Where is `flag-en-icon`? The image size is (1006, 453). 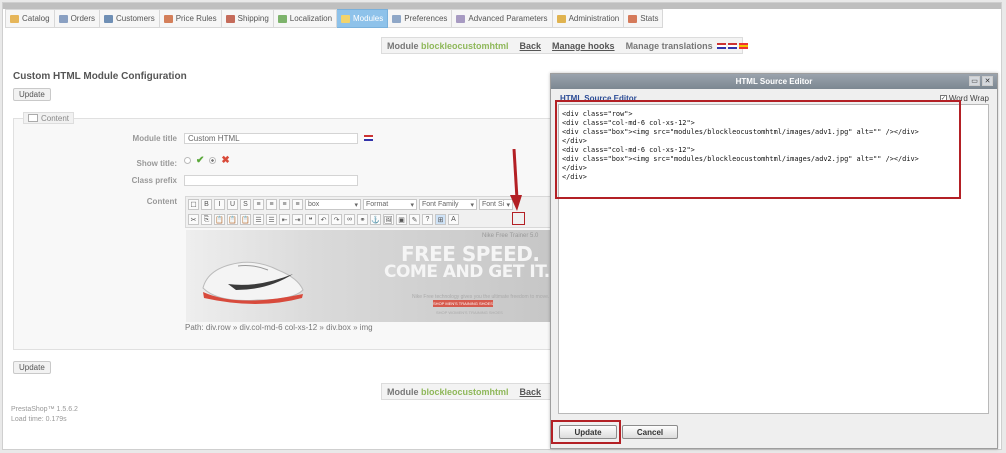 flag-en-icon is located at coordinates (722, 46).